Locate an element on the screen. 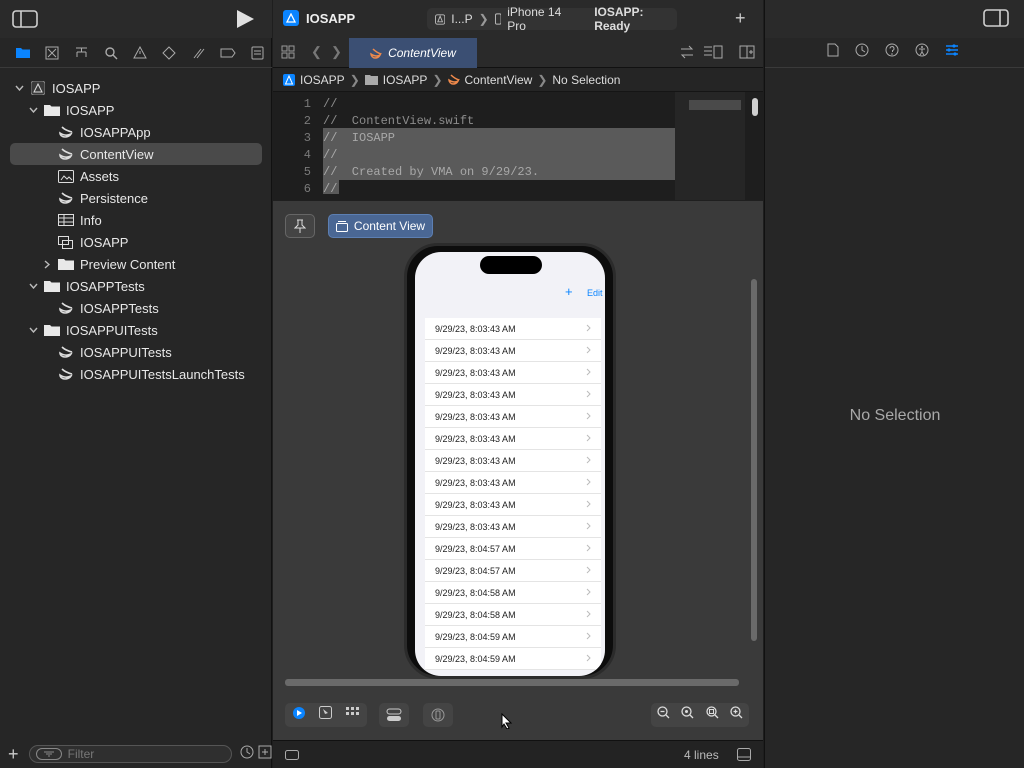 The height and width of the screenshot is (768, 1024). swift-icon is located at coordinates (376, 53).